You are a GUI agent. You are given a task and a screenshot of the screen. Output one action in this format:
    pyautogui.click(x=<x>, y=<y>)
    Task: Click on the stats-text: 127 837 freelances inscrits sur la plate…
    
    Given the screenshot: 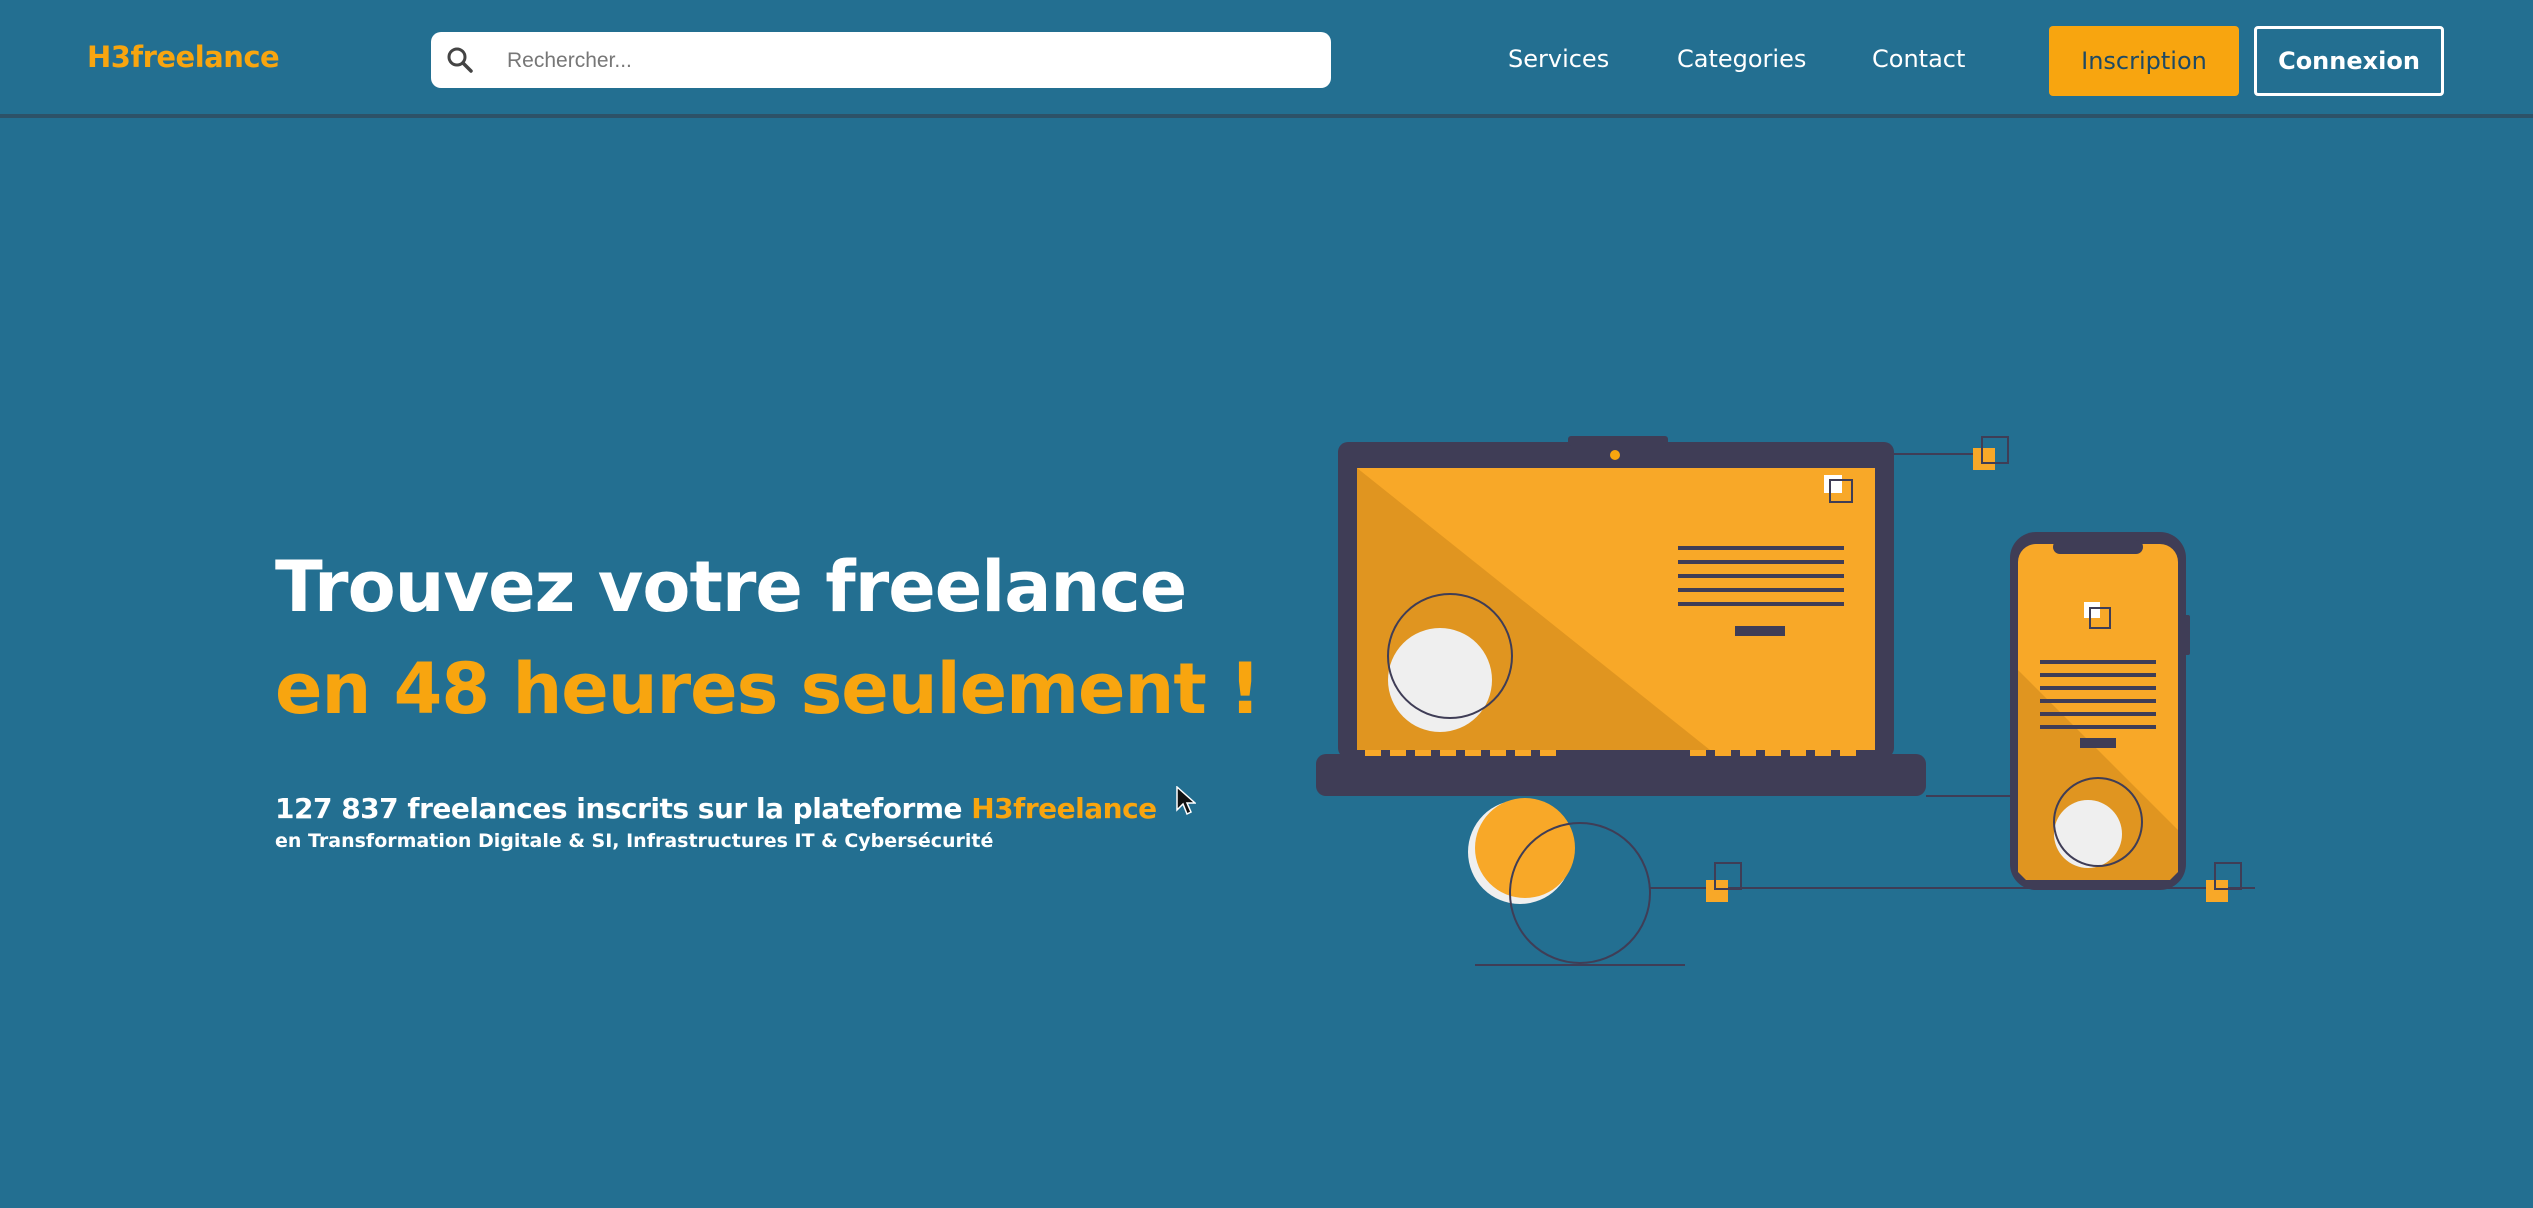 What is the action you would take?
    pyautogui.click(x=619, y=808)
    